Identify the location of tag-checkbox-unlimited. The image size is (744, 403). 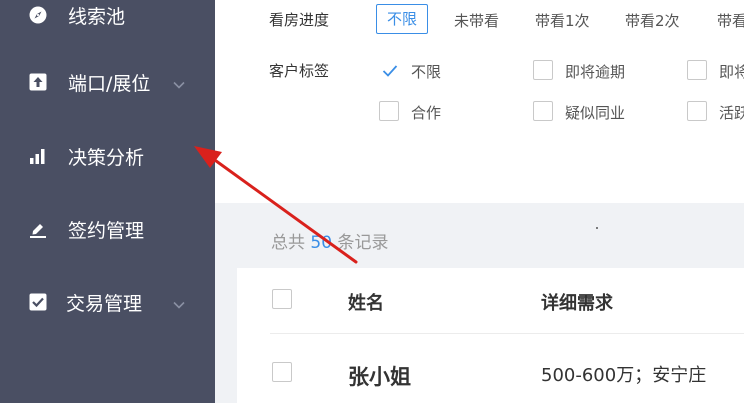
(389, 70).